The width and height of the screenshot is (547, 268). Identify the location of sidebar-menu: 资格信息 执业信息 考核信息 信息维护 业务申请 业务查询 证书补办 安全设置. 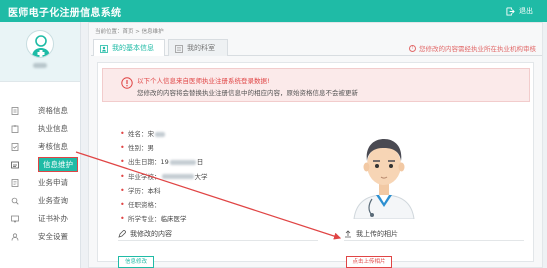
(40, 174).